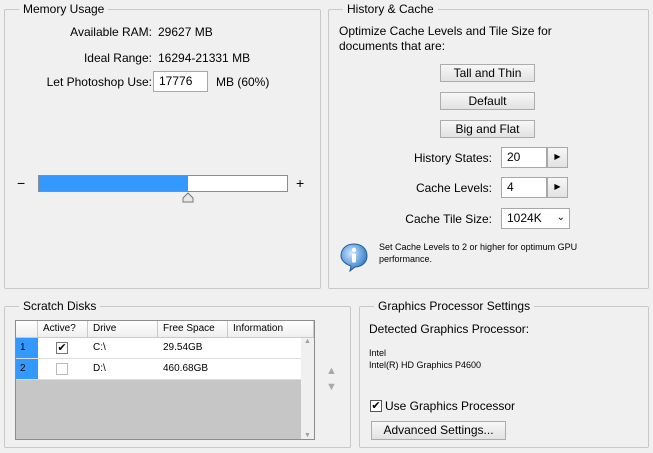  Describe the element at coordinates (23, 368) in the screenshot. I see `row-number-text: 2` at that location.